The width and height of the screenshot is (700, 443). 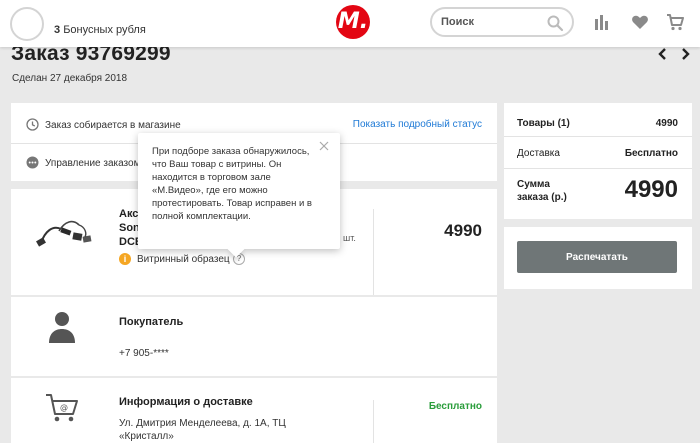 I want to click on search-input, so click(x=491, y=22).